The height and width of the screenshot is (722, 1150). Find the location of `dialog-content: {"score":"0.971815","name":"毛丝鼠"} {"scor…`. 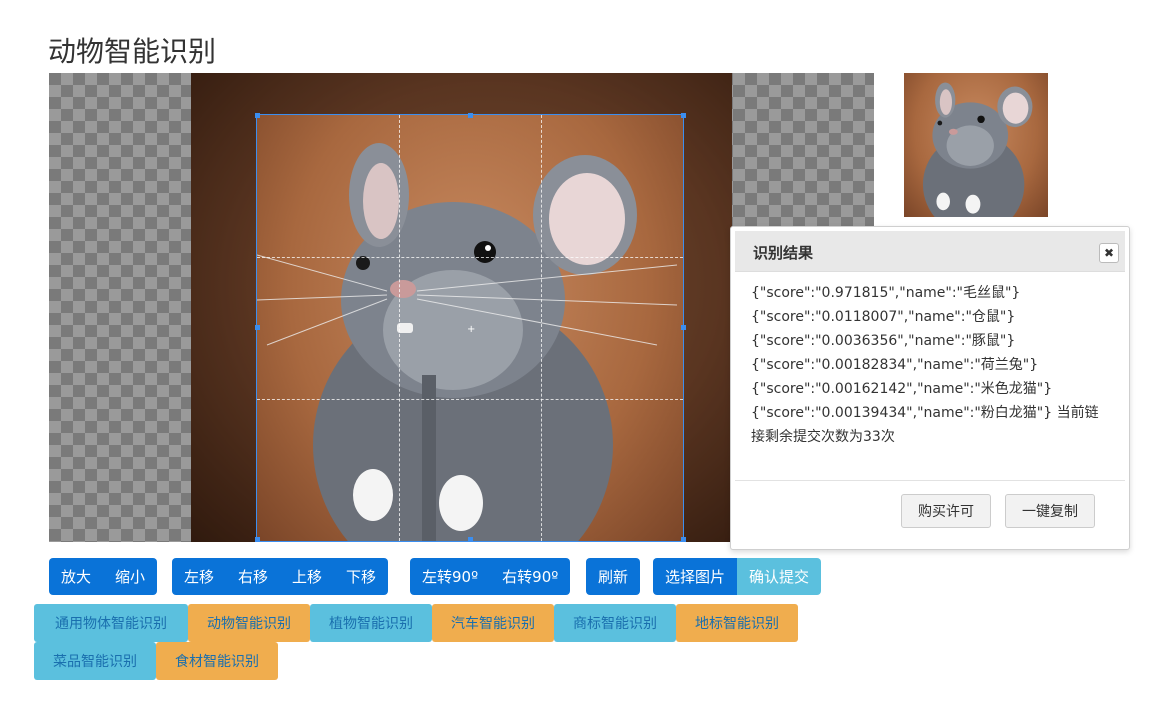

dialog-content: {"score":"0.971815","name":"毛丝鼠"} {"scor… is located at coordinates (931, 365).